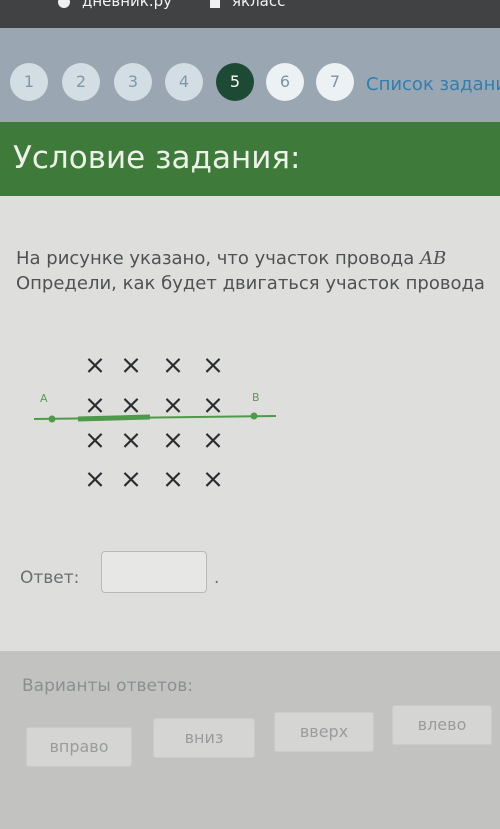 The width and height of the screenshot is (500, 829). I want to click on field-cross-1-3: ×, so click(173, 366).